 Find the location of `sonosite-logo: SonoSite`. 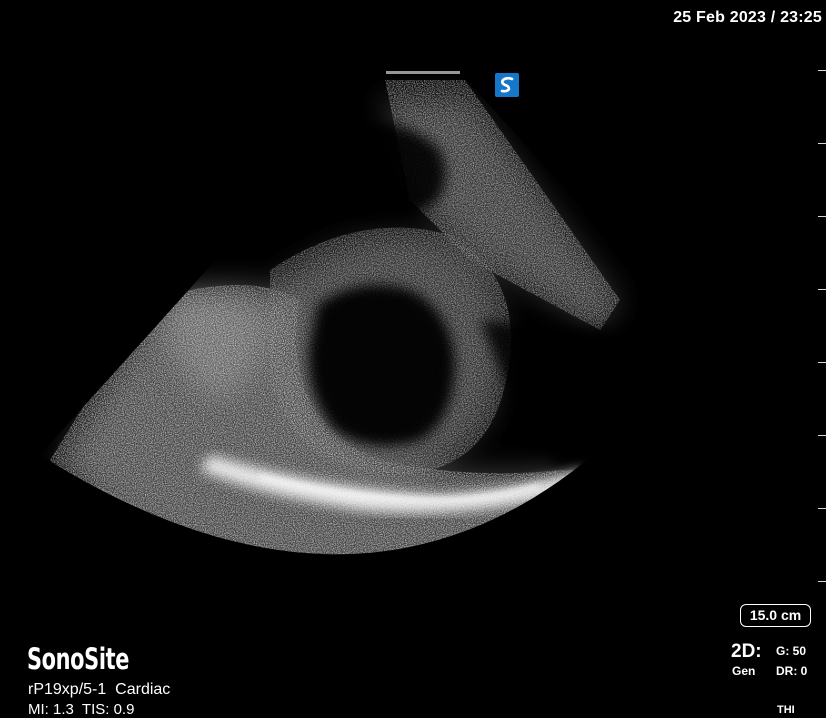

sonosite-logo: SonoSite is located at coordinates (78, 659).